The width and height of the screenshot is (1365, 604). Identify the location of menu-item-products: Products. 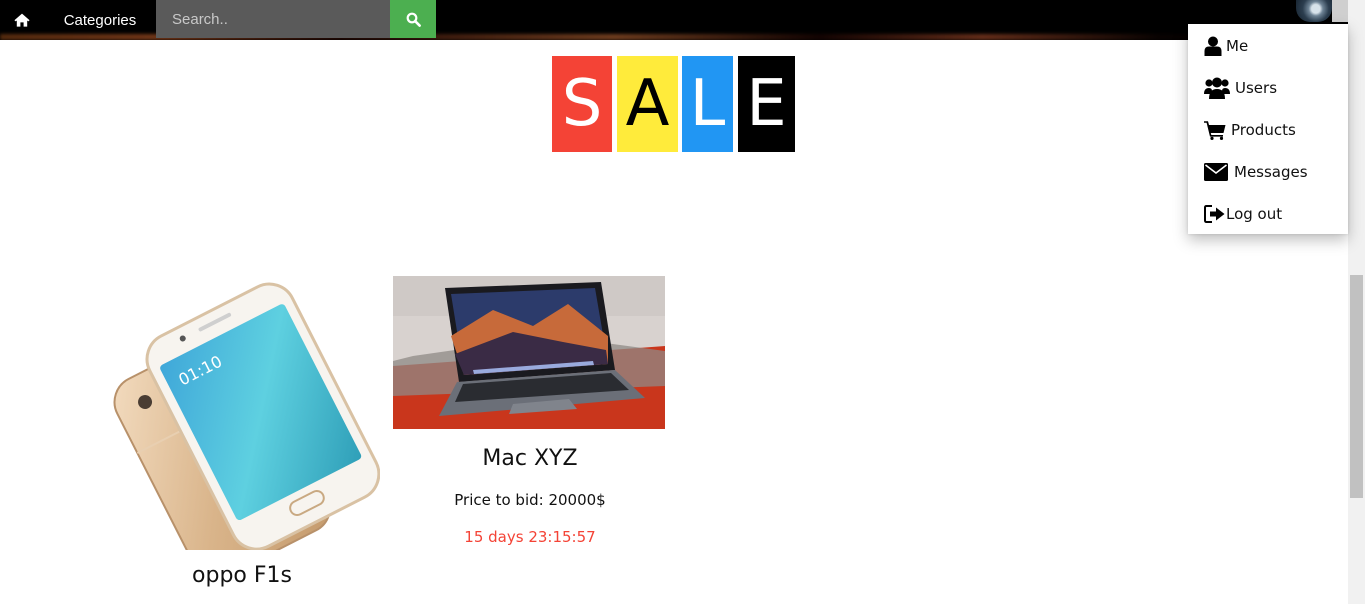
(1268, 130).